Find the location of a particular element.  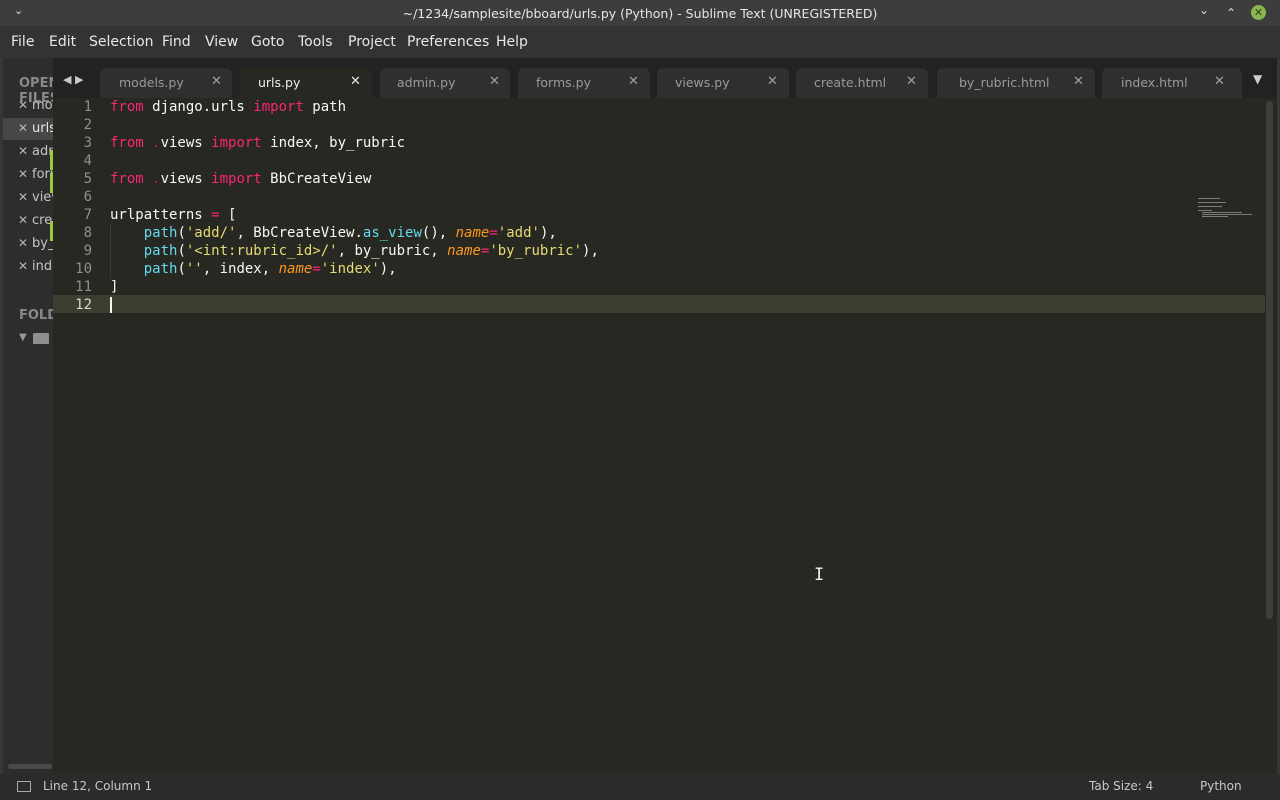

tab-nav-arrows-icon: ◀ ▶ is located at coordinates (73, 79).